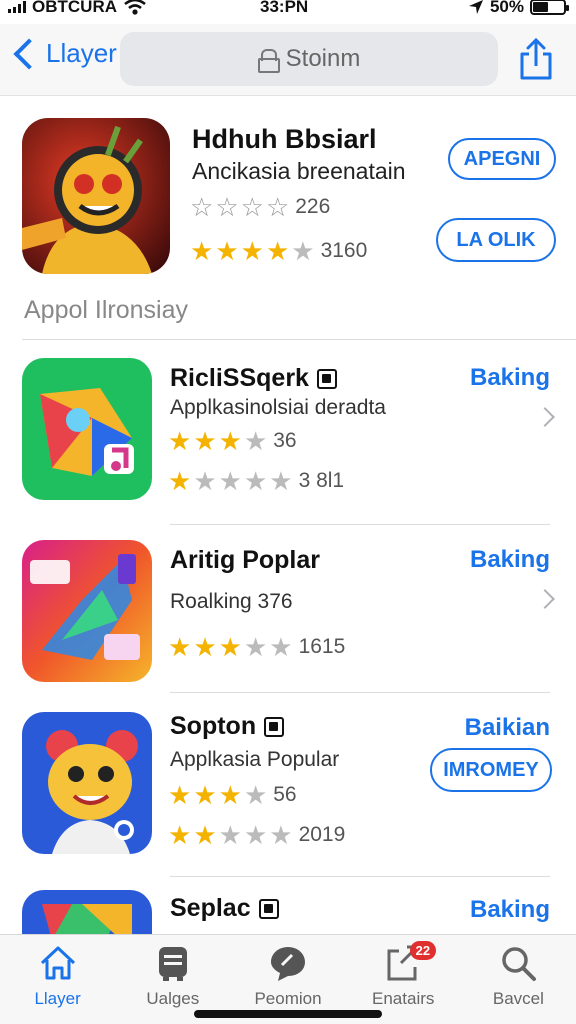 The width and height of the screenshot is (576, 1024). What do you see at coordinates (213, 726) in the screenshot?
I see `app-name: Sopton` at bounding box center [213, 726].